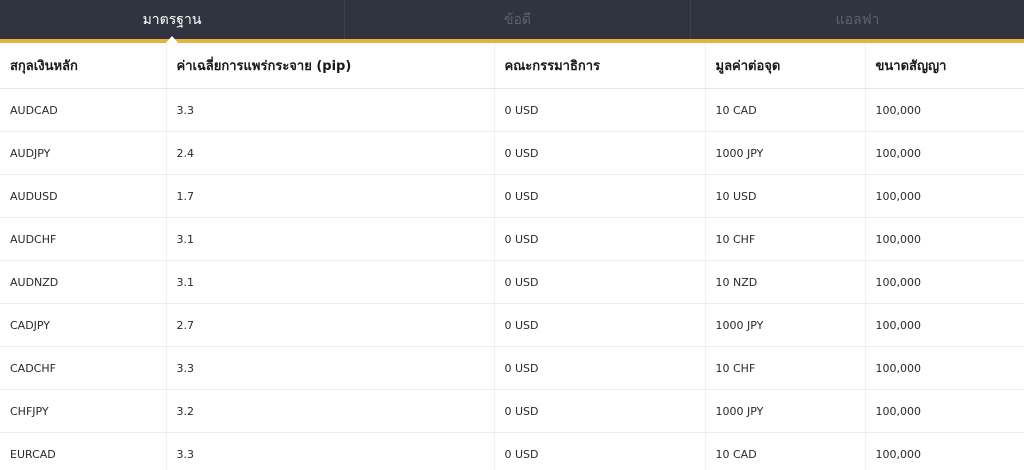 Image resolution: width=1024 pixels, height=470 pixels. I want to click on table-row: CADCHF 3.3 0 USD 10 CHF 100,000, so click(512, 368).